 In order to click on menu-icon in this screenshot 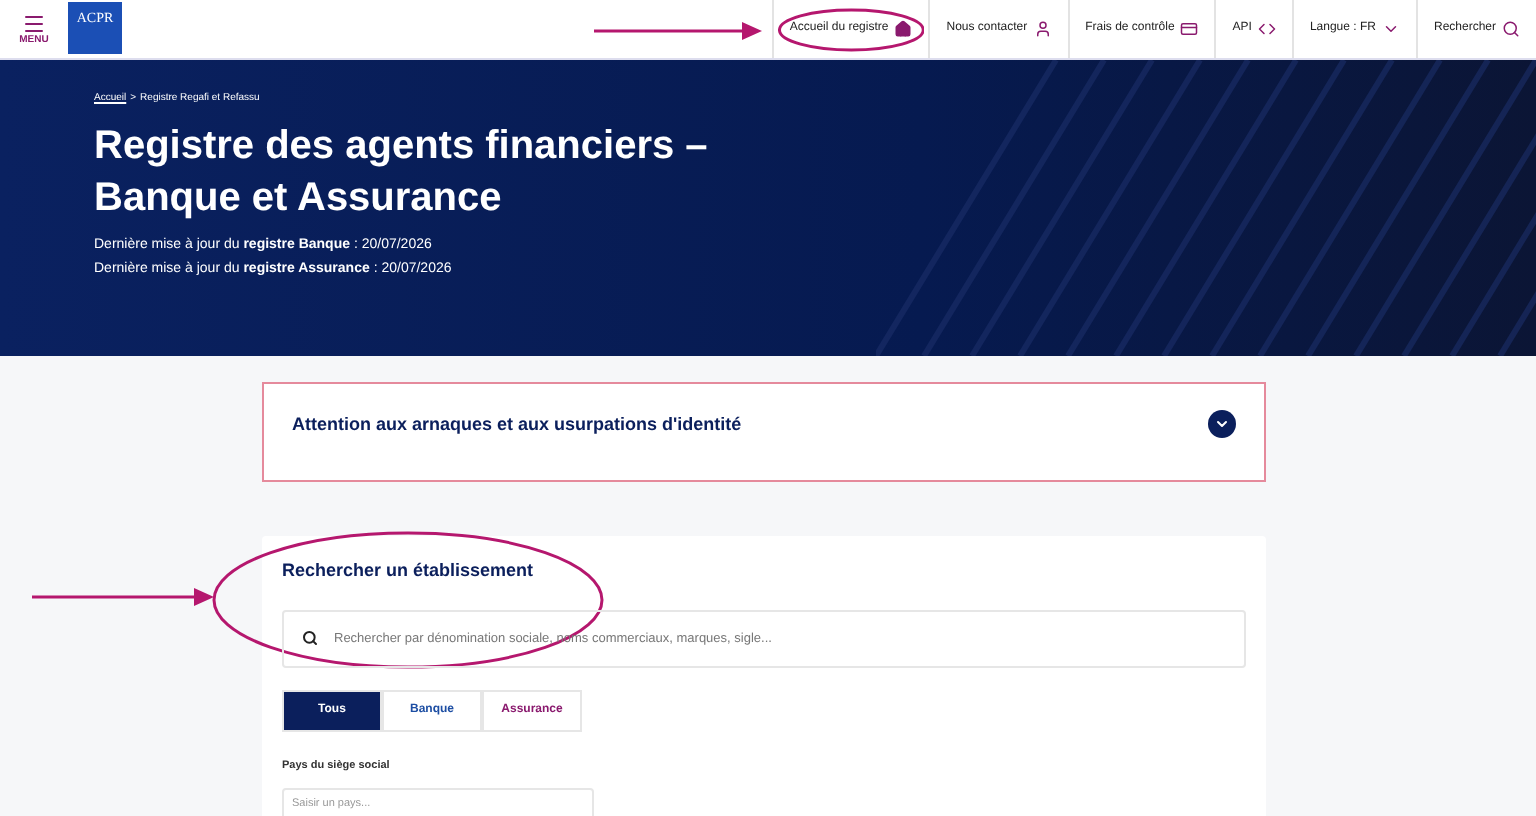, I will do `click(34, 24)`.